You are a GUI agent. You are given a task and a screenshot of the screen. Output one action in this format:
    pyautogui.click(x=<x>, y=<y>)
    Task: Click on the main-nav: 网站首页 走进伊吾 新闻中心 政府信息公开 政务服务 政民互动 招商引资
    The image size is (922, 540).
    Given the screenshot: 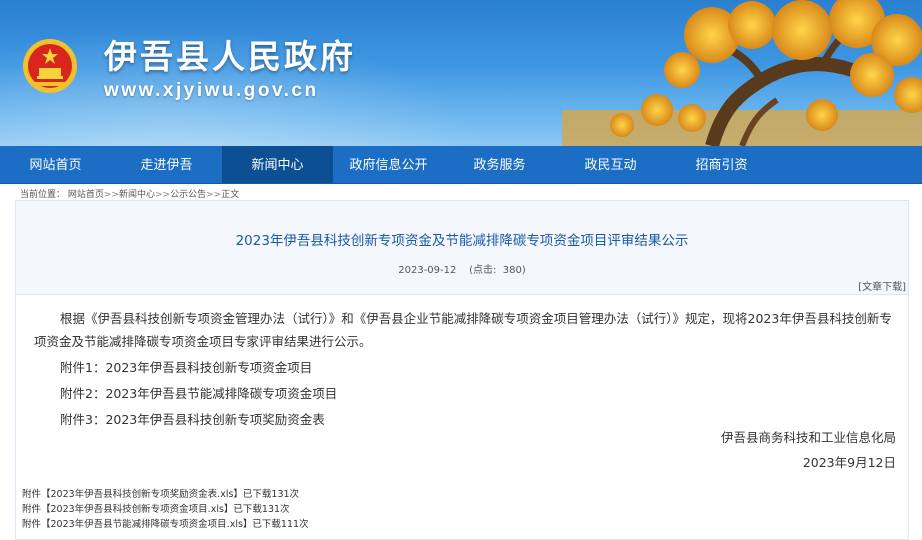 What is the action you would take?
    pyautogui.click(x=461, y=165)
    